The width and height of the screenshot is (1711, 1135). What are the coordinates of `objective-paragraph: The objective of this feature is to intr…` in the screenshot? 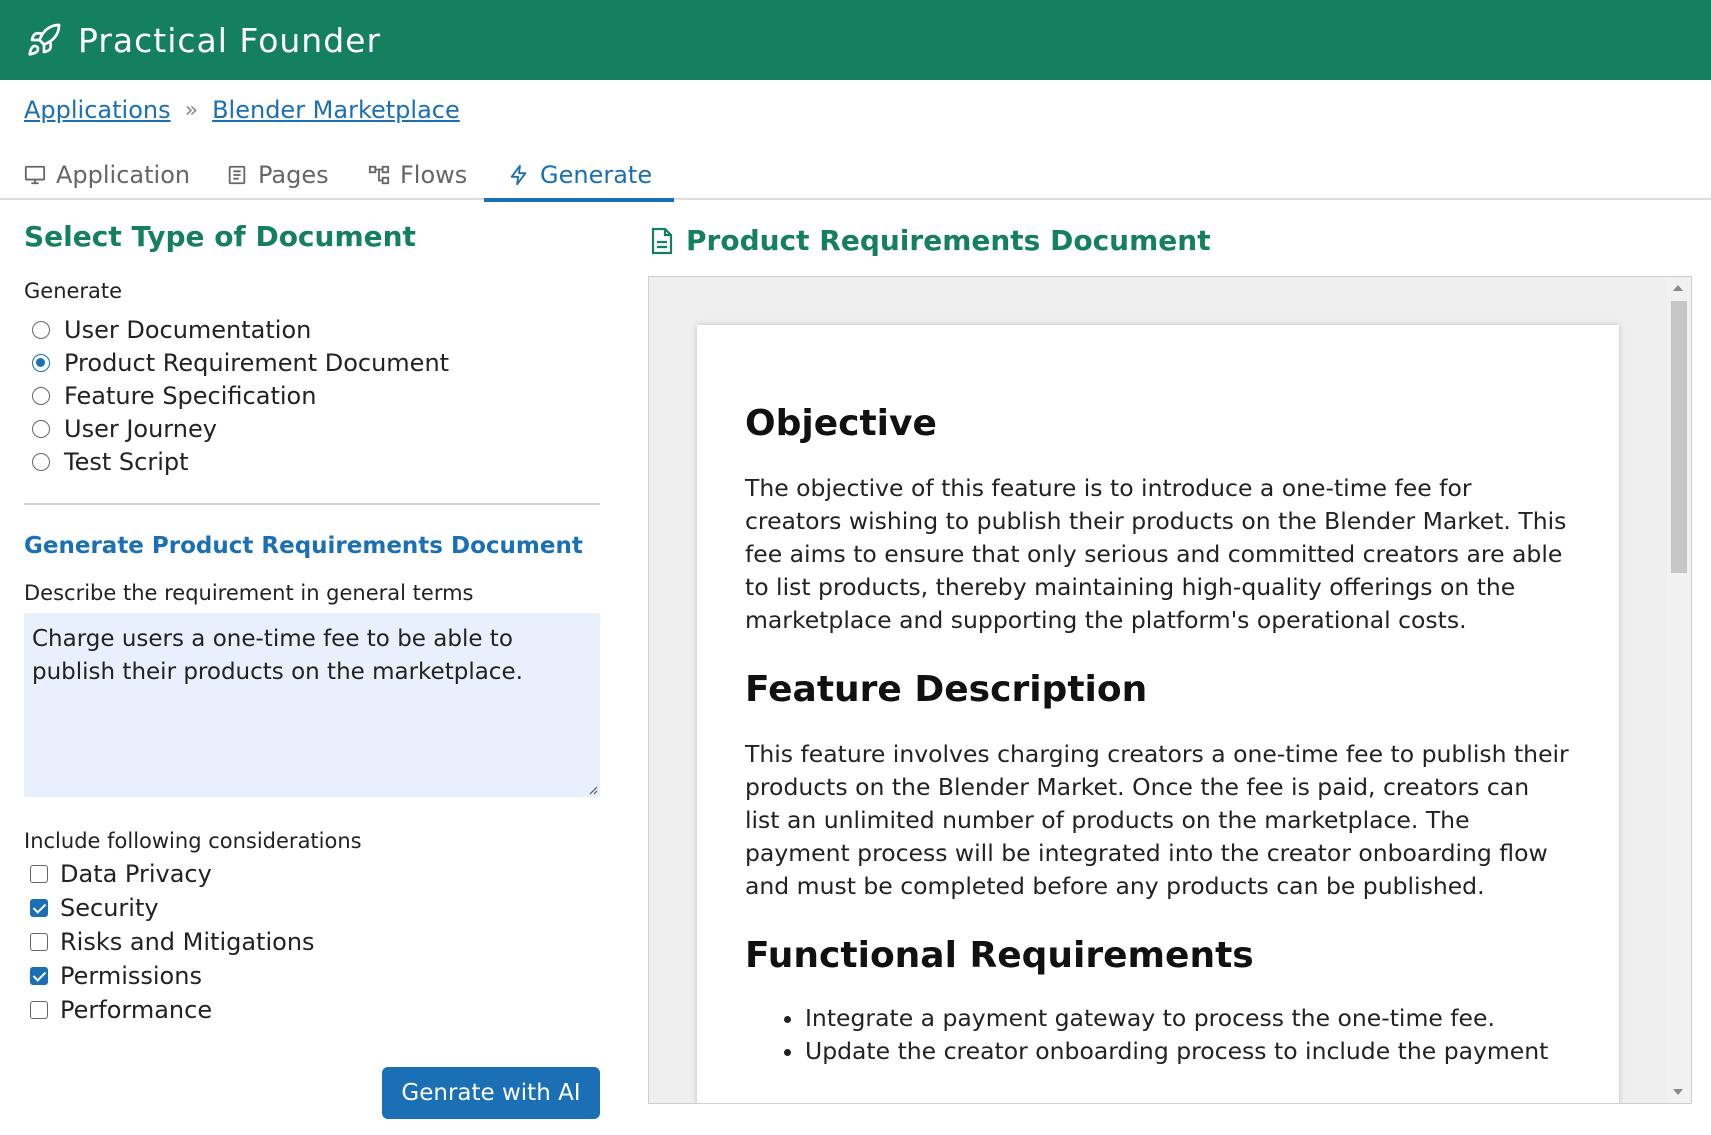 It's located at (1156, 554).